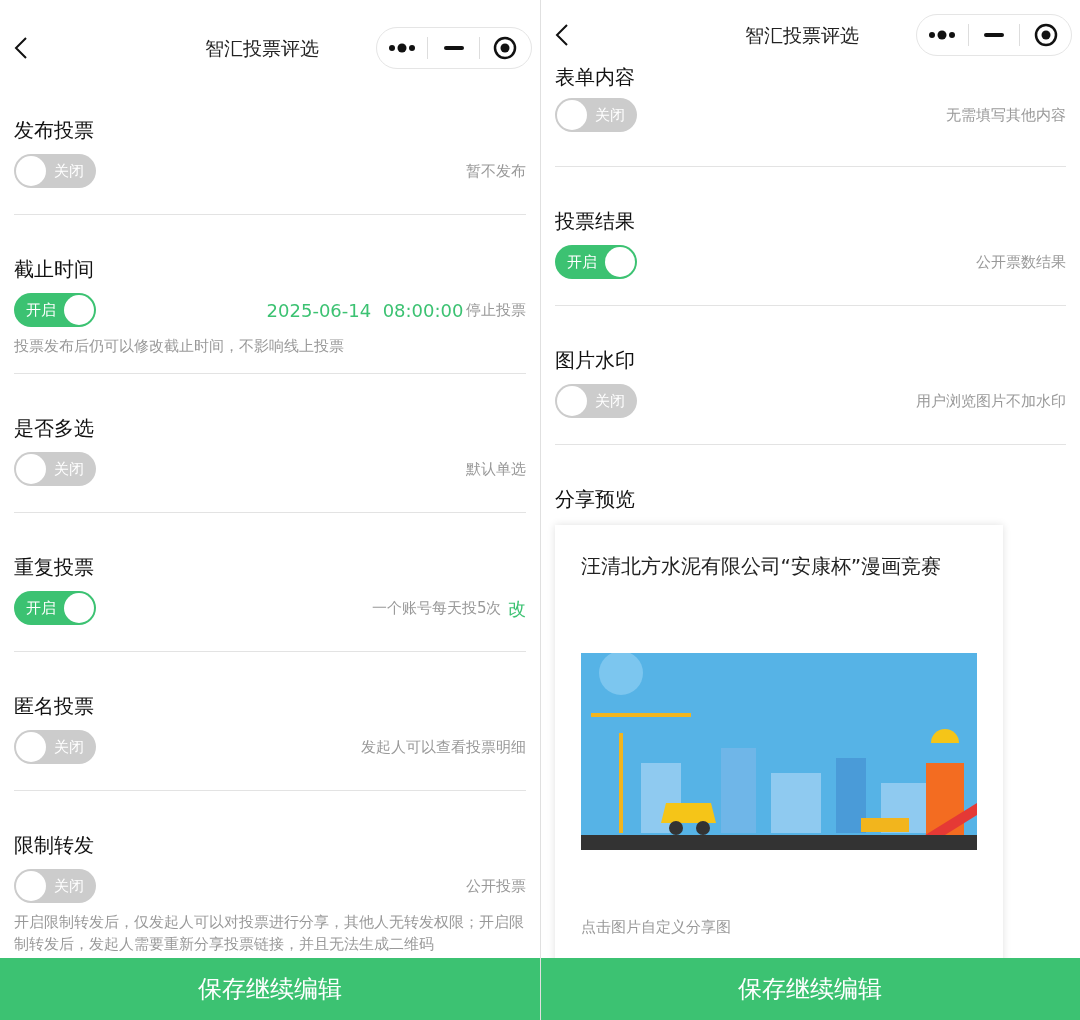  What do you see at coordinates (54, 428) in the screenshot?
I see `section-title: 是否多选` at bounding box center [54, 428].